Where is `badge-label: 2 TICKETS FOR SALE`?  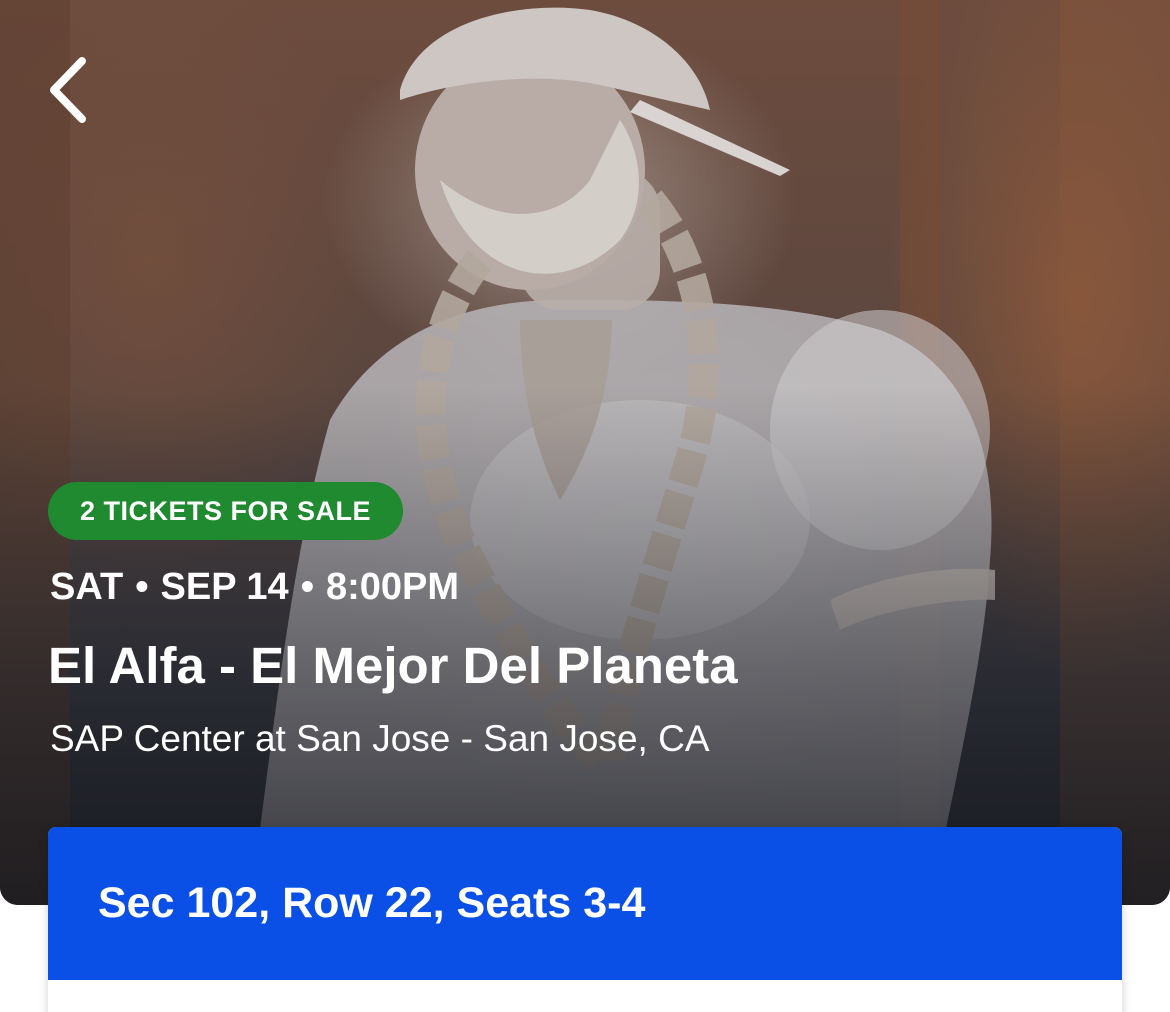 badge-label: 2 TICKETS FOR SALE is located at coordinates (226, 510).